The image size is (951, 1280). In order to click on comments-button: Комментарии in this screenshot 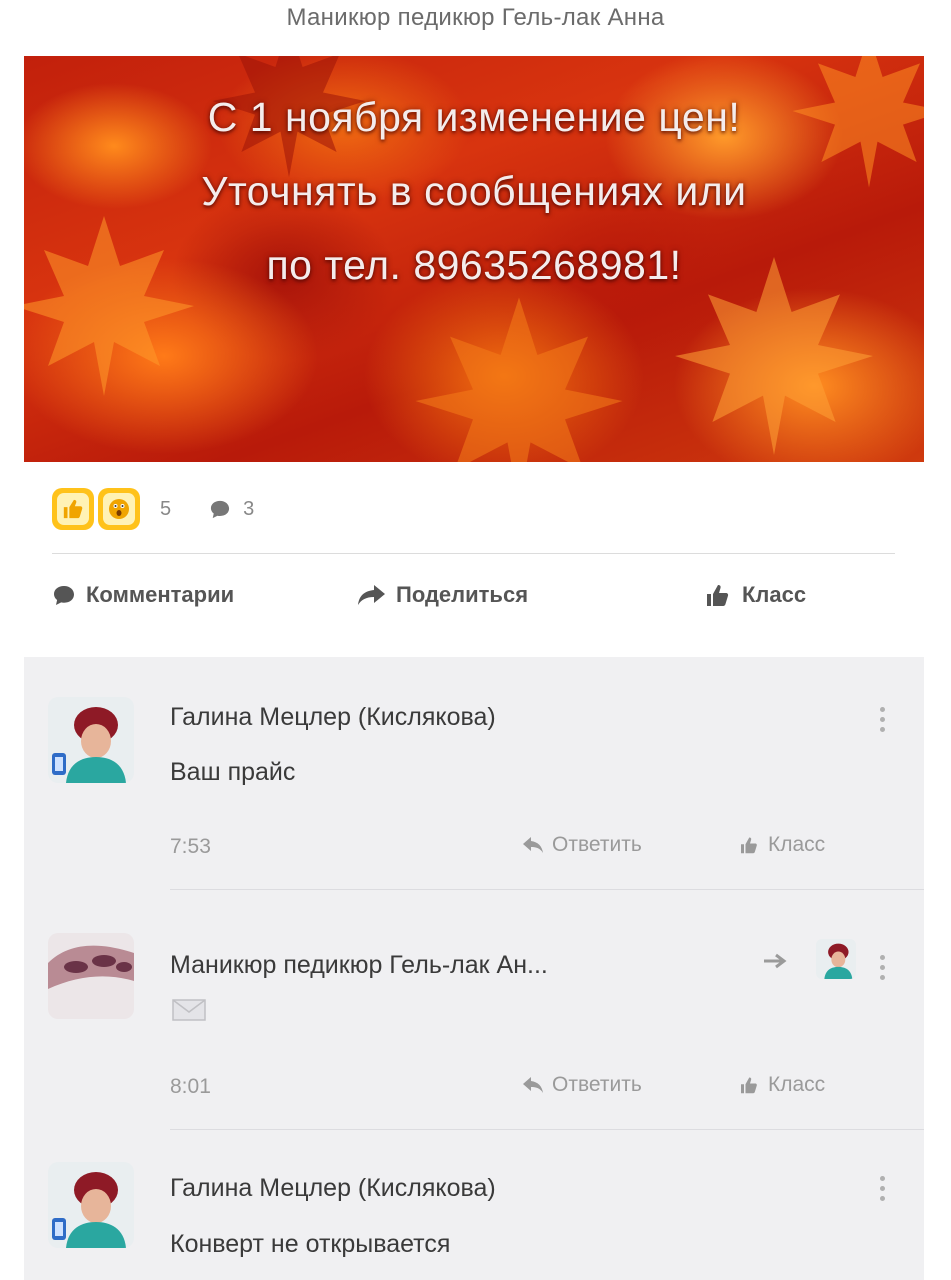, I will do `click(143, 595)`.